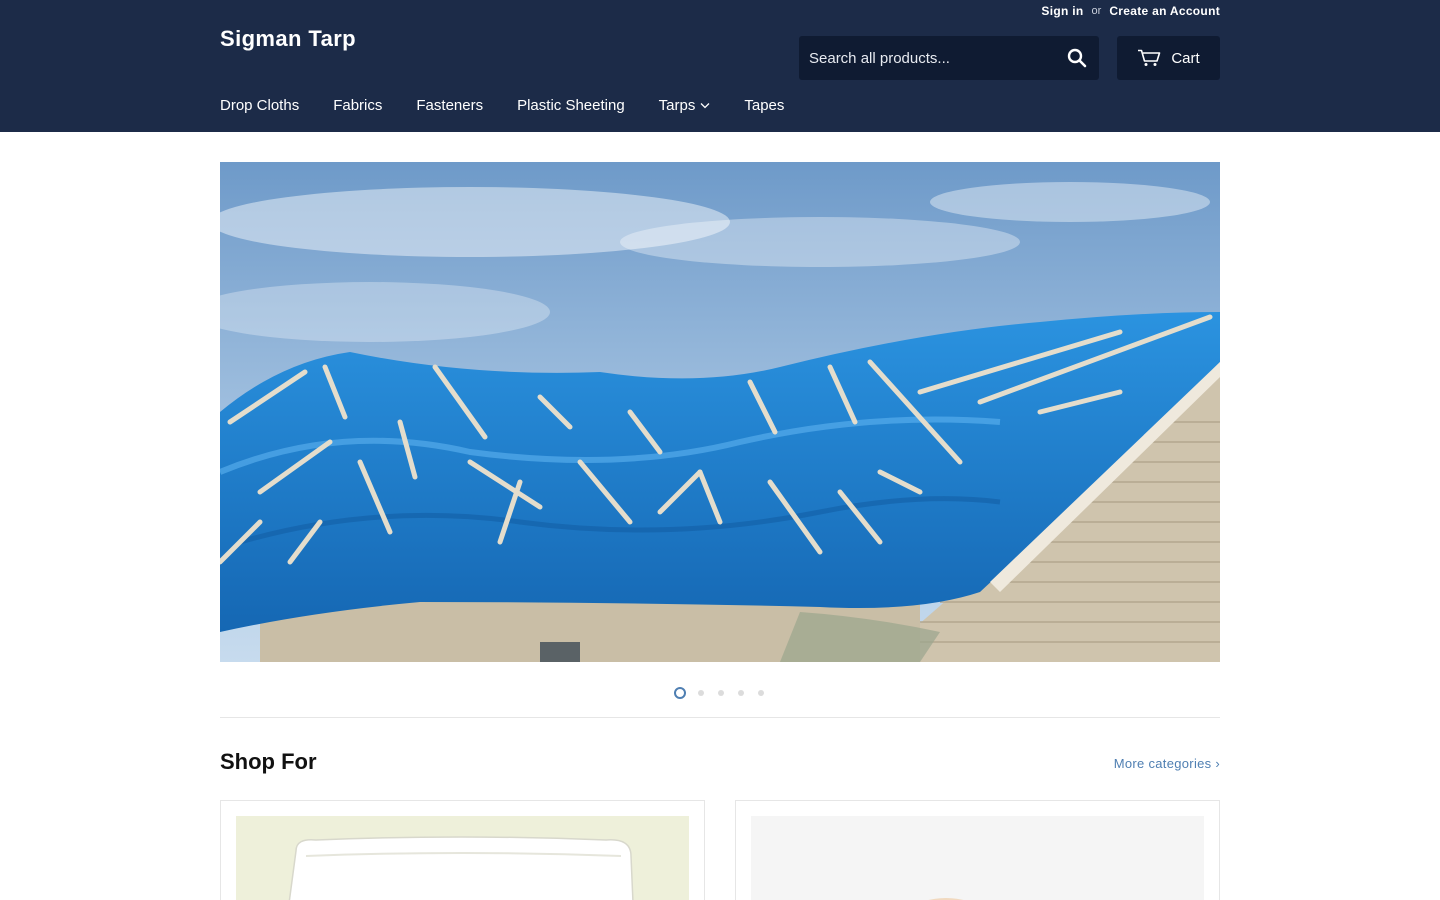 The height and width of the screenshot is (900, 1440). Describe the element at coordinates (1096, 11) in the screenshot. I see `account-or-text: or` at that location.